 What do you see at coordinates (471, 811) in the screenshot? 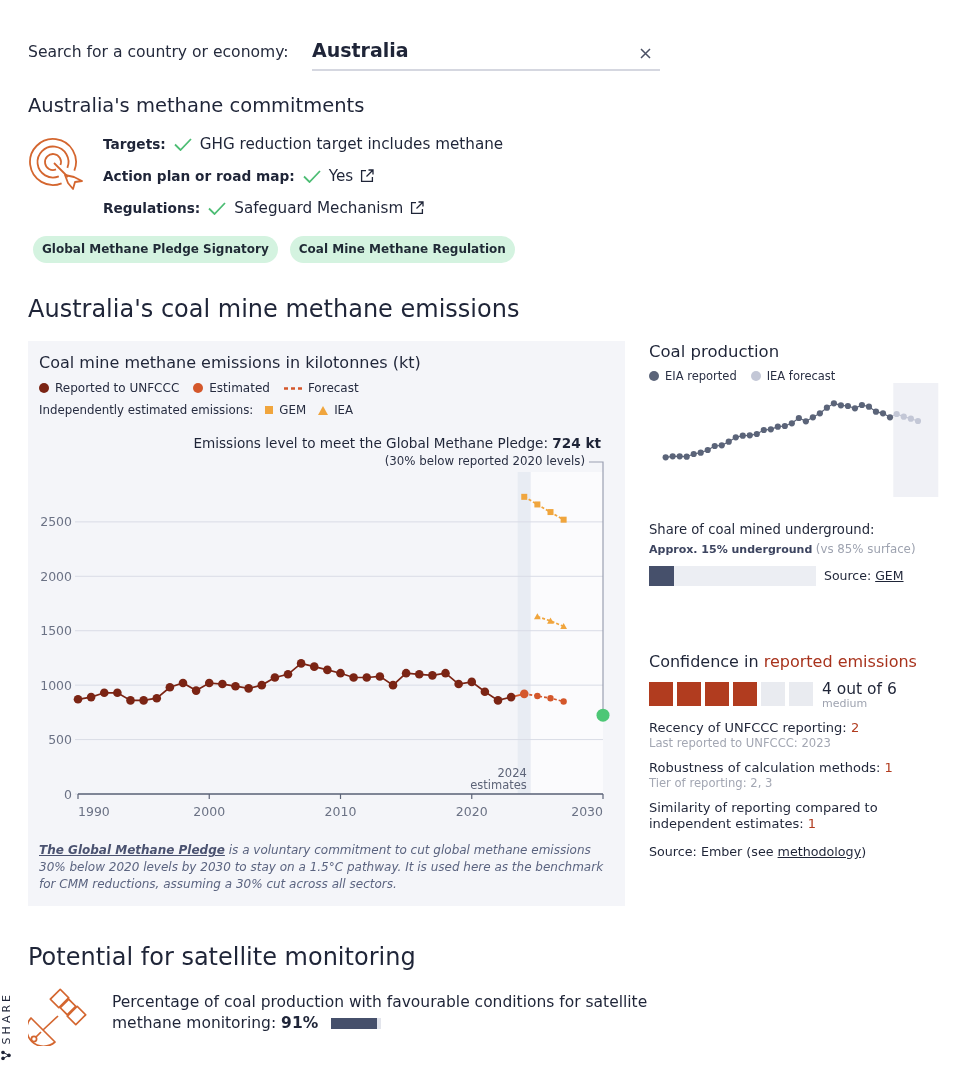
I see `x-tick-label: 2020` at bounding box center [471, 811].